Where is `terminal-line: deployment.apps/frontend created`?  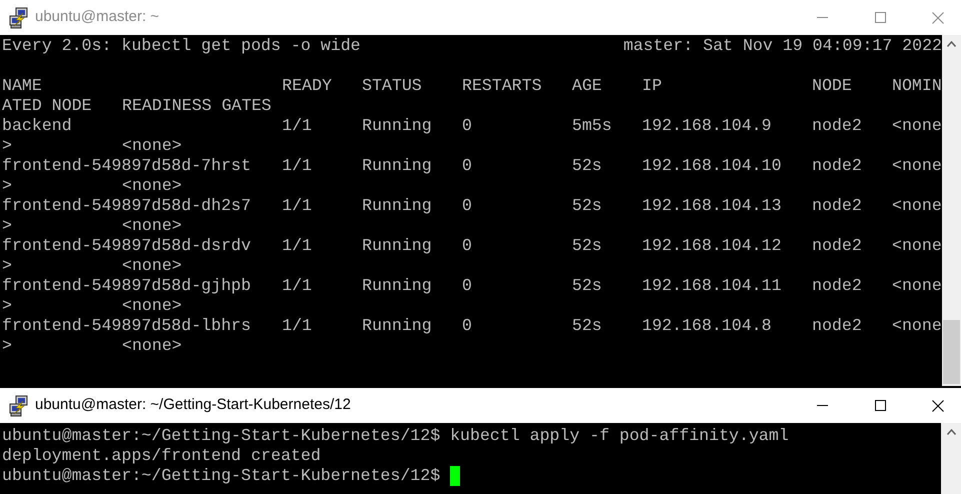
terminal-line: deployment.apps/frontend created is located at coordinates (161, 456).